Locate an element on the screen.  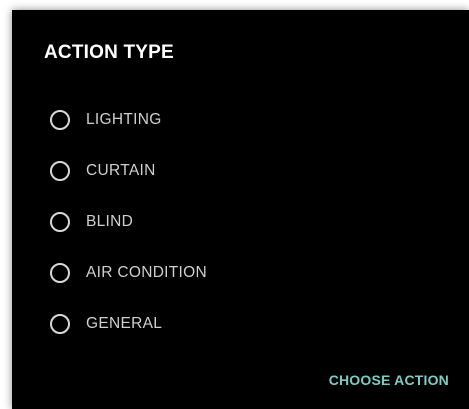
option-lighting: LIGHTING is located at coordinates (128, 119).